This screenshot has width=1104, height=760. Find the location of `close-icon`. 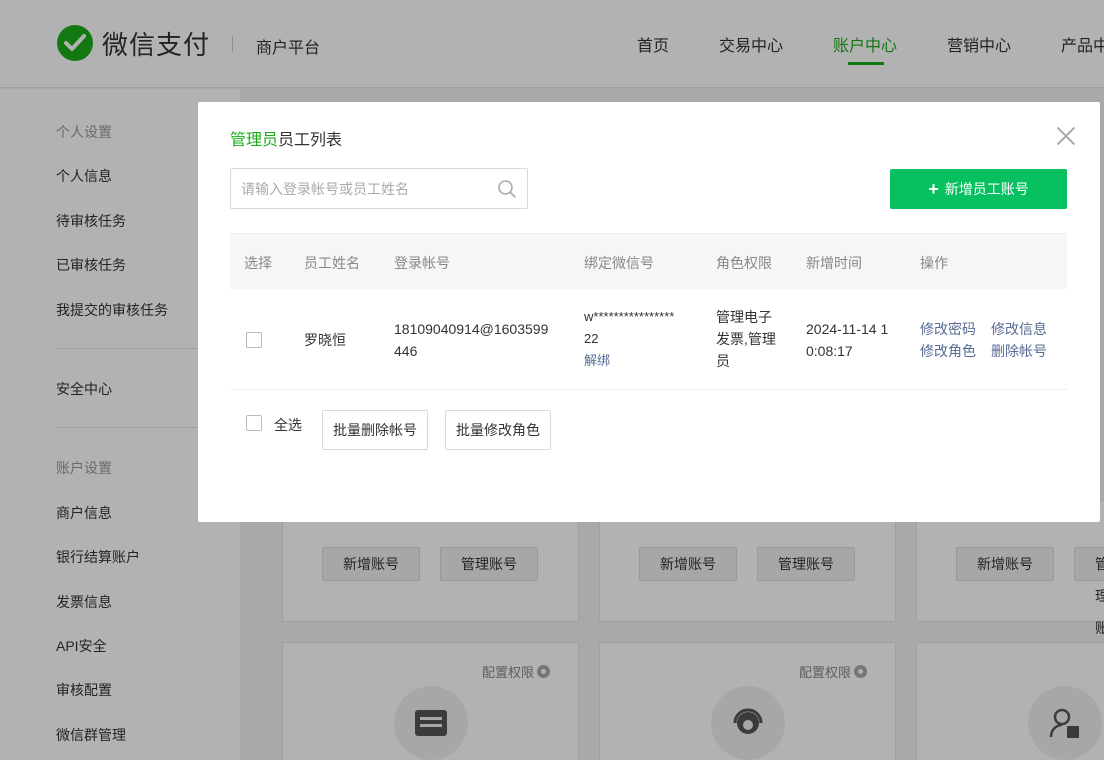

close-icon is located at coordinates (1066, 136).